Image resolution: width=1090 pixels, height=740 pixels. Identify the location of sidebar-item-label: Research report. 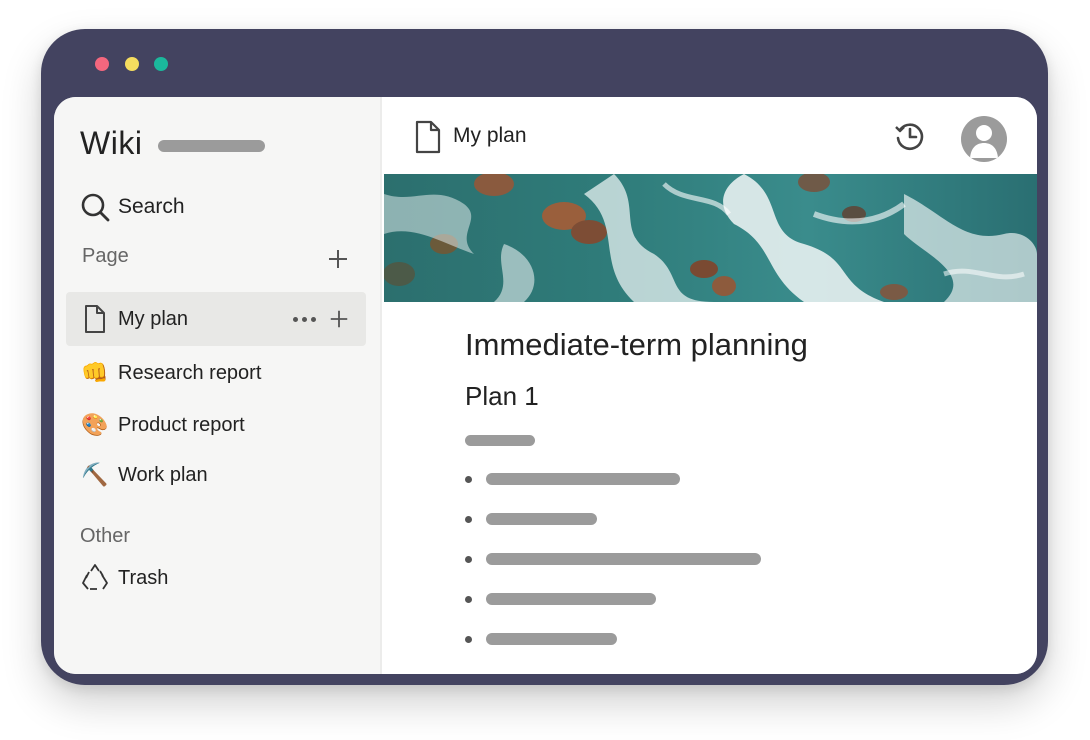
(190, 372).